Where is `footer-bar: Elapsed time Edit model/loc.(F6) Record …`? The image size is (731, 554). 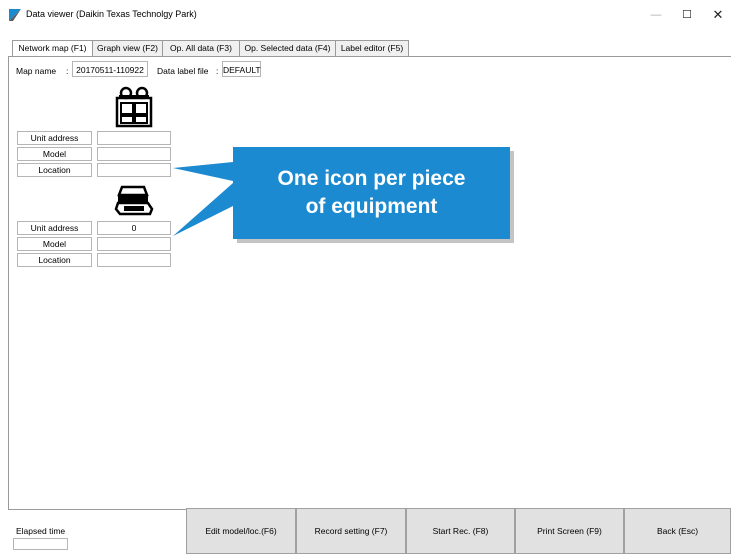
footer-bar: Elapsed time Edit model/loc.(F6) Record … is located at coordinates (365, 531).